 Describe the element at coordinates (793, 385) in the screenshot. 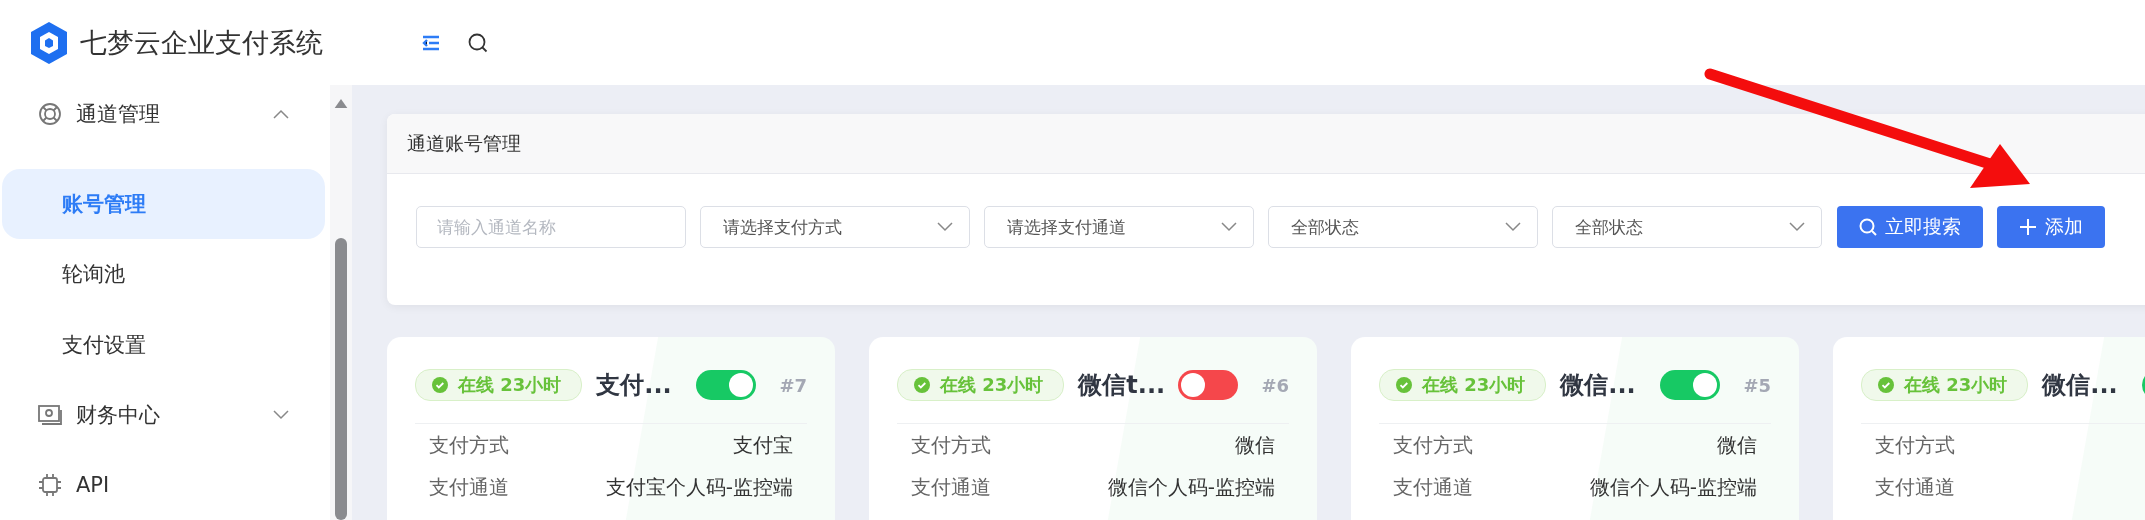

I see `channel-id: #7` at that location.